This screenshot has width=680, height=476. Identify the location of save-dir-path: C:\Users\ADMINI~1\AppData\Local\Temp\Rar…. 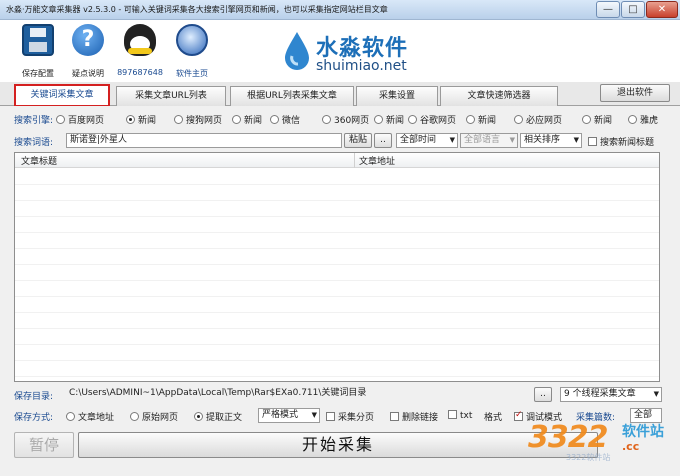
(298, 394).